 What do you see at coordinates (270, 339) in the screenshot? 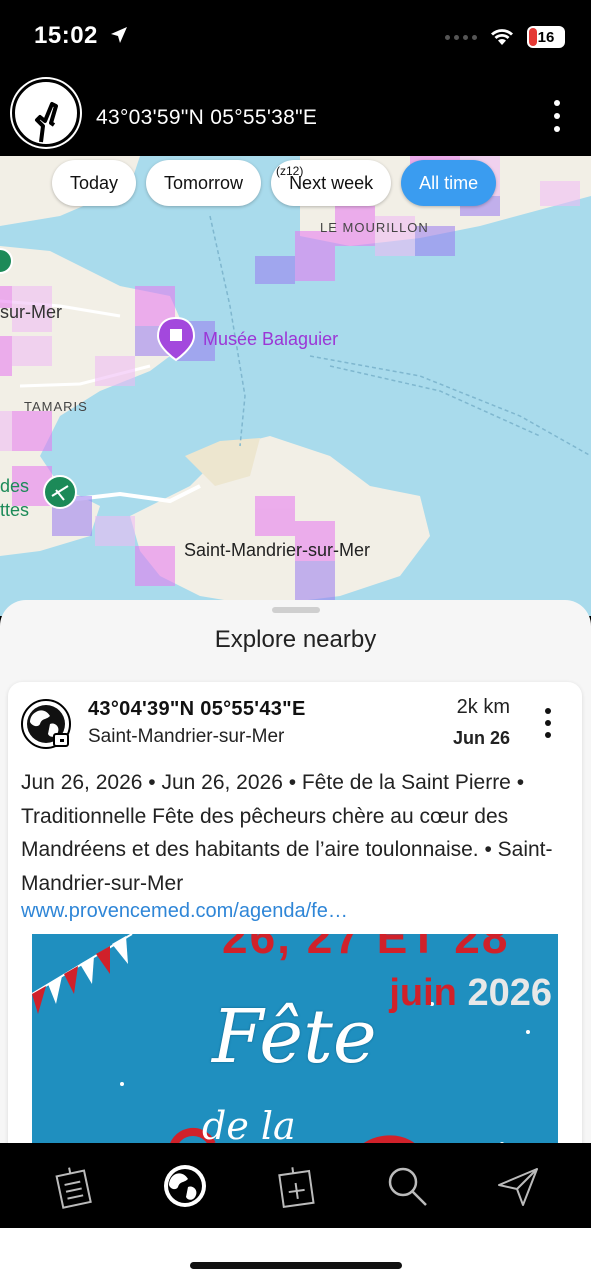
I see `poi-label-musee-balaguier: Musée Balaguier` at bounding box center [270, 339].